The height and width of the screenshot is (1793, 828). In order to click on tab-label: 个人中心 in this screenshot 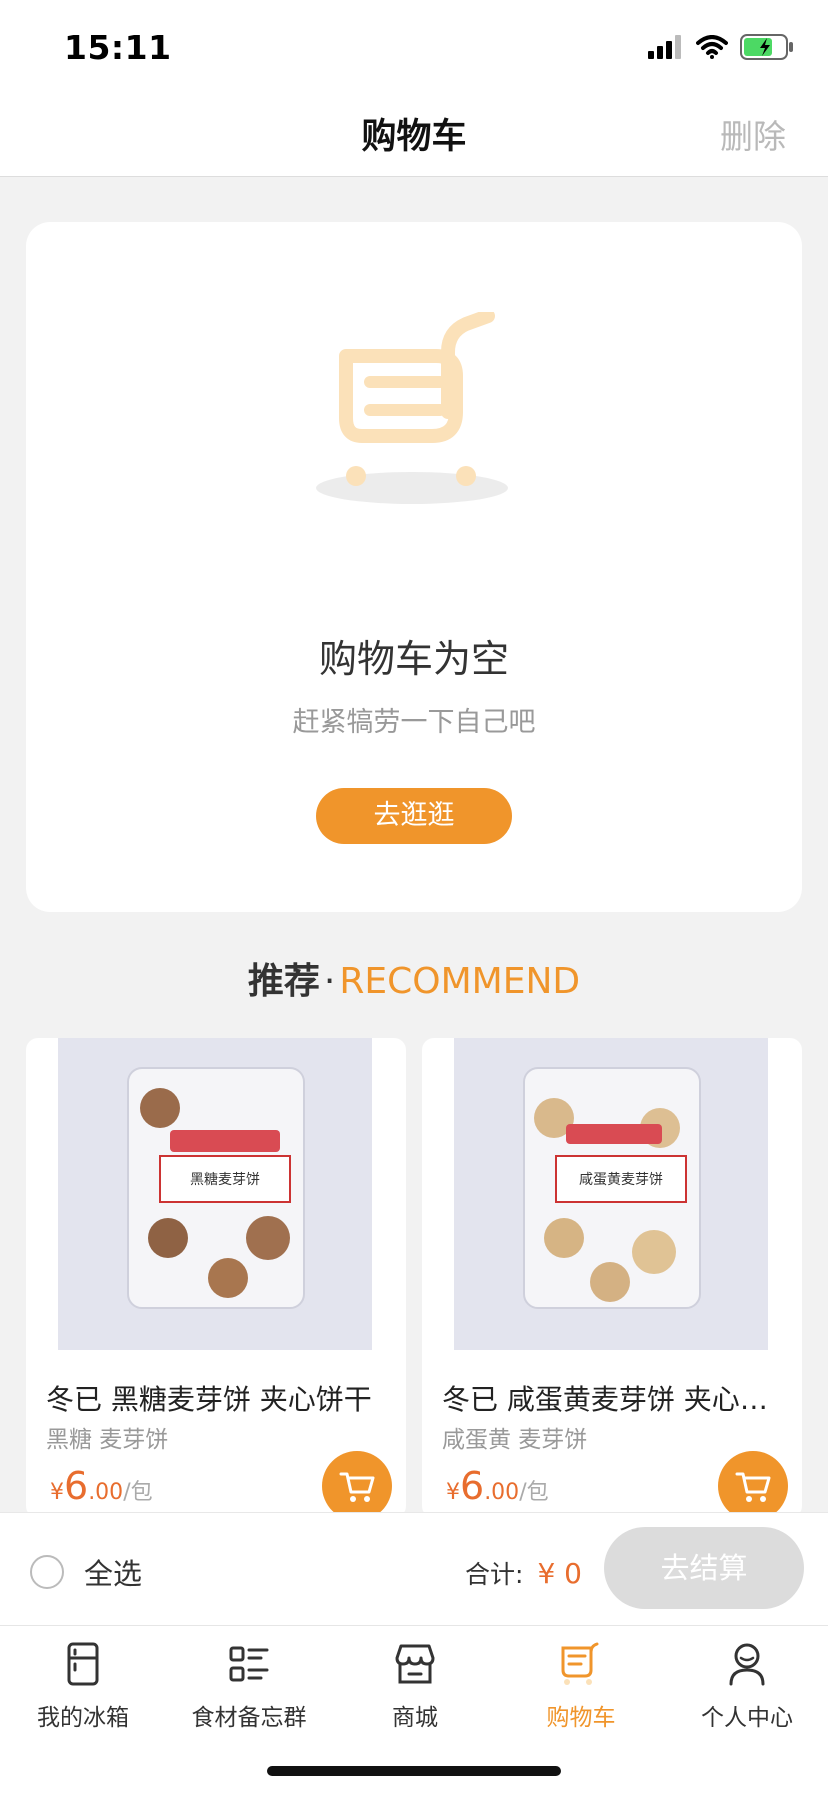, I will do `click(747, 1718)`.